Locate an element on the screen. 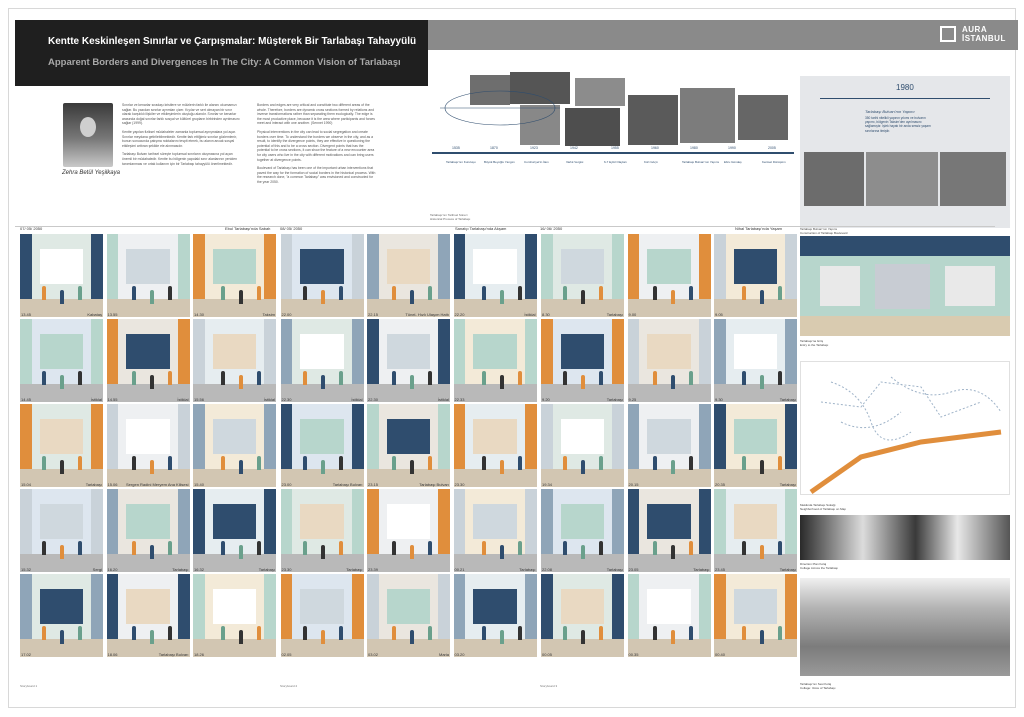 The height and width of the screenshot is (717, 1024). timeline-label: Kürt Göçü is located at coordinates (651, 162).